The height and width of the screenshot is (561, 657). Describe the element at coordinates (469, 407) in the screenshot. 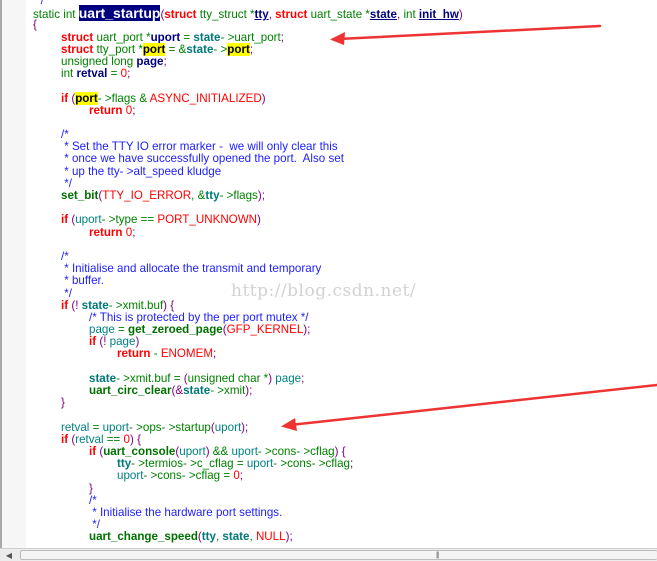

I see `arrow-startup` at that location.